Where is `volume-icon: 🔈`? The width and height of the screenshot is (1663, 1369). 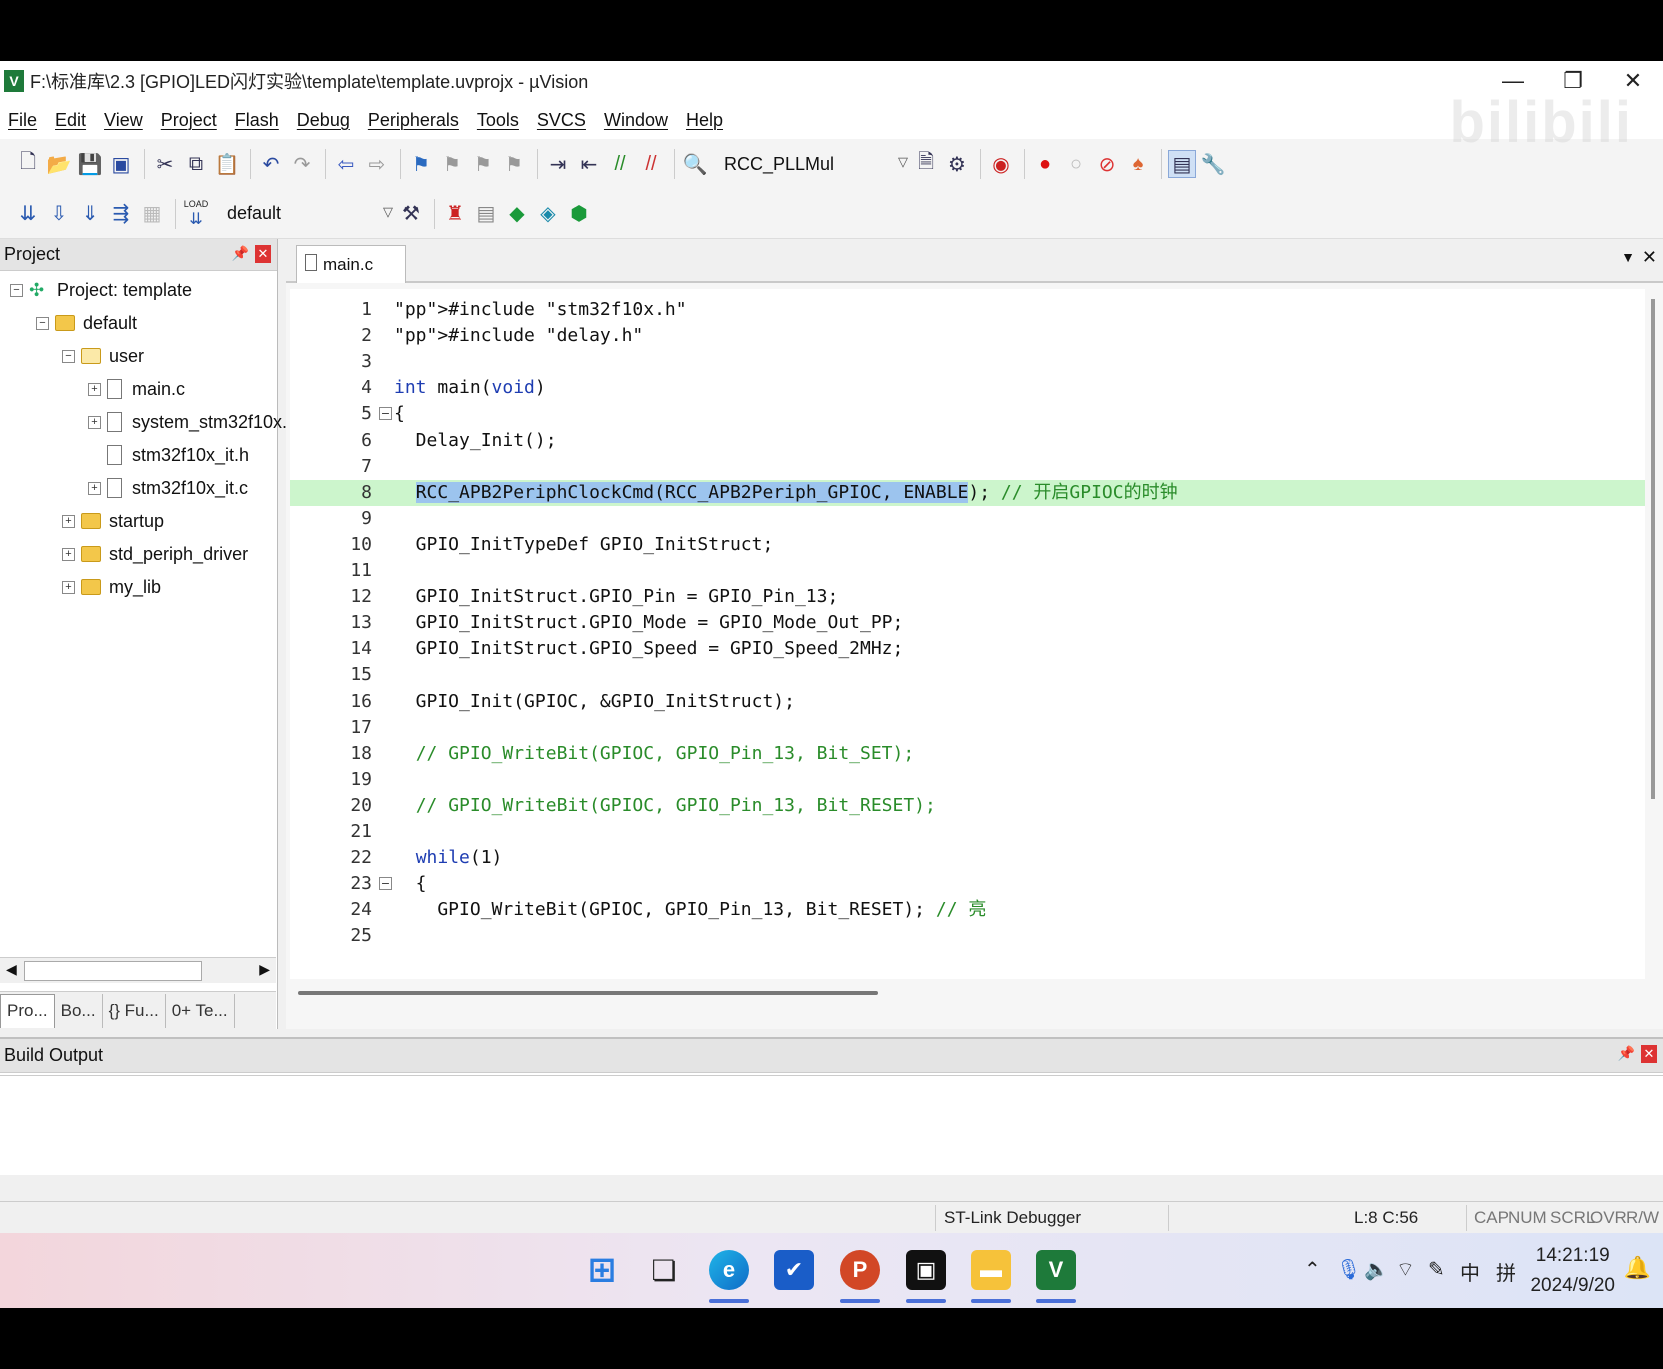
volume-icon: 🔈 is located at coordinates (1376, 1269).